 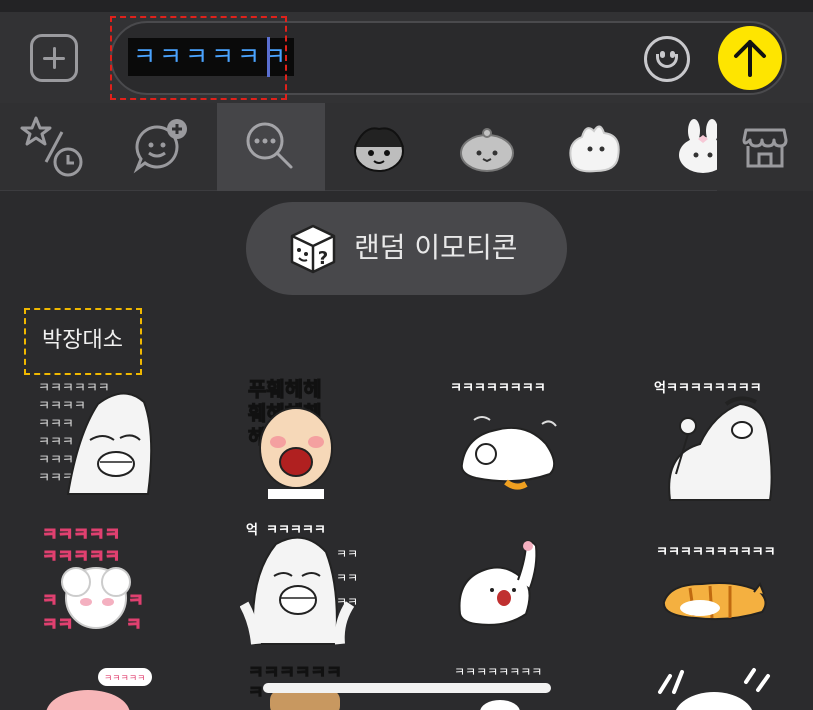 I want to click on sticker-tab-bar, so click(x=406, y=147).